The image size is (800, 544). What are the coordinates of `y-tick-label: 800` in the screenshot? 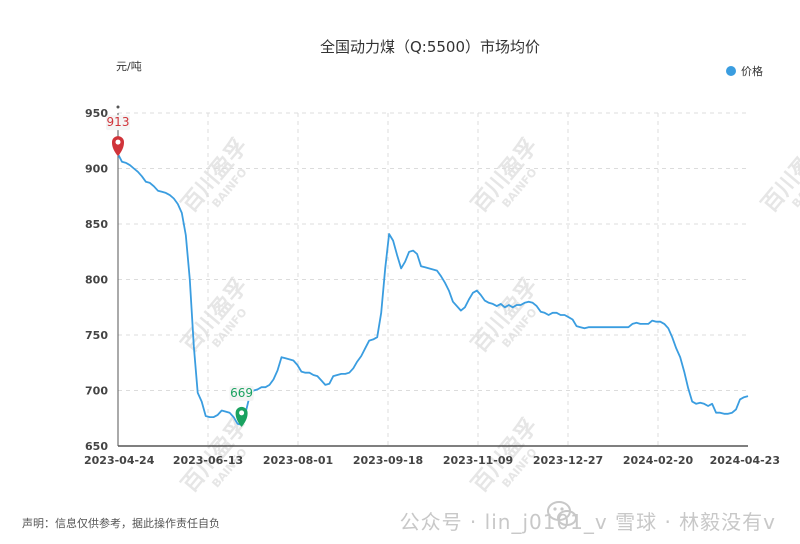 It's located at (96, 280).